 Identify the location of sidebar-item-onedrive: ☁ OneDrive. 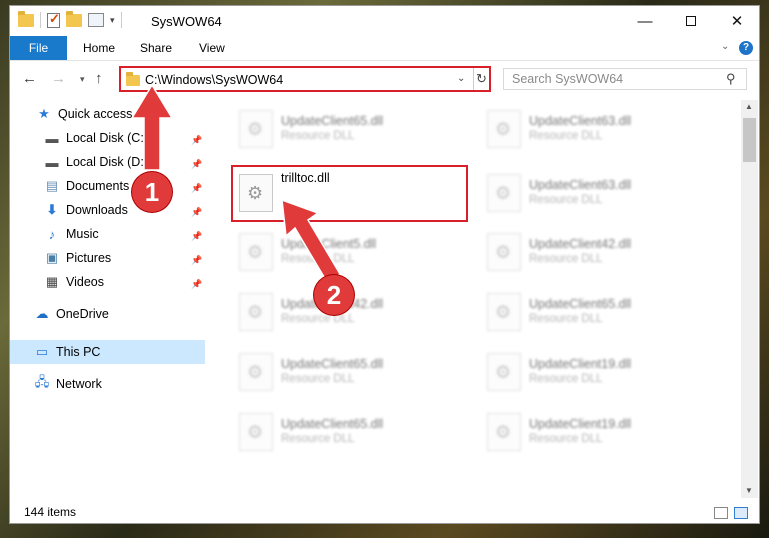
(71, 314).